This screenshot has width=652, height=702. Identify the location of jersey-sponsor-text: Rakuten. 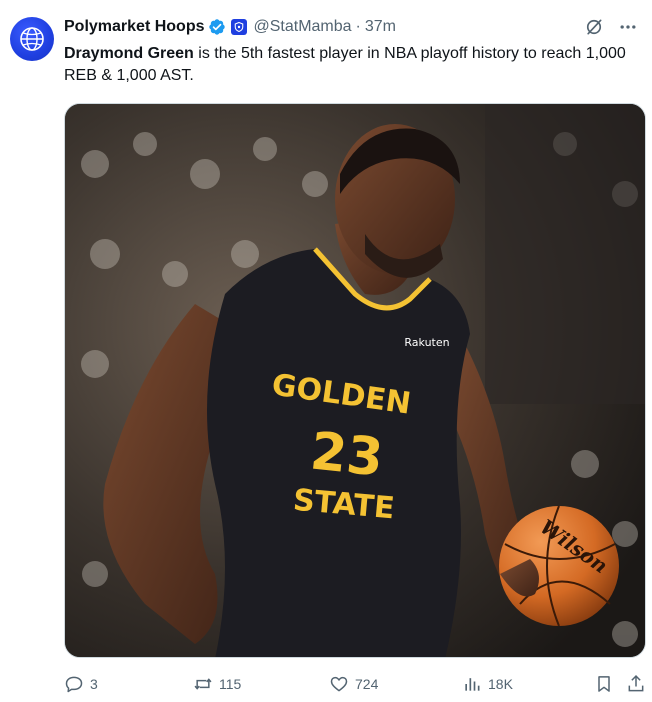
(426, 342).